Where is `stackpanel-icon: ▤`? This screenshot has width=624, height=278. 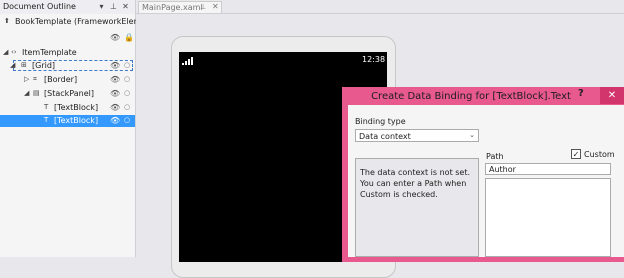
stackpanel-icon: ▤ is located at coordinates (36, 93).